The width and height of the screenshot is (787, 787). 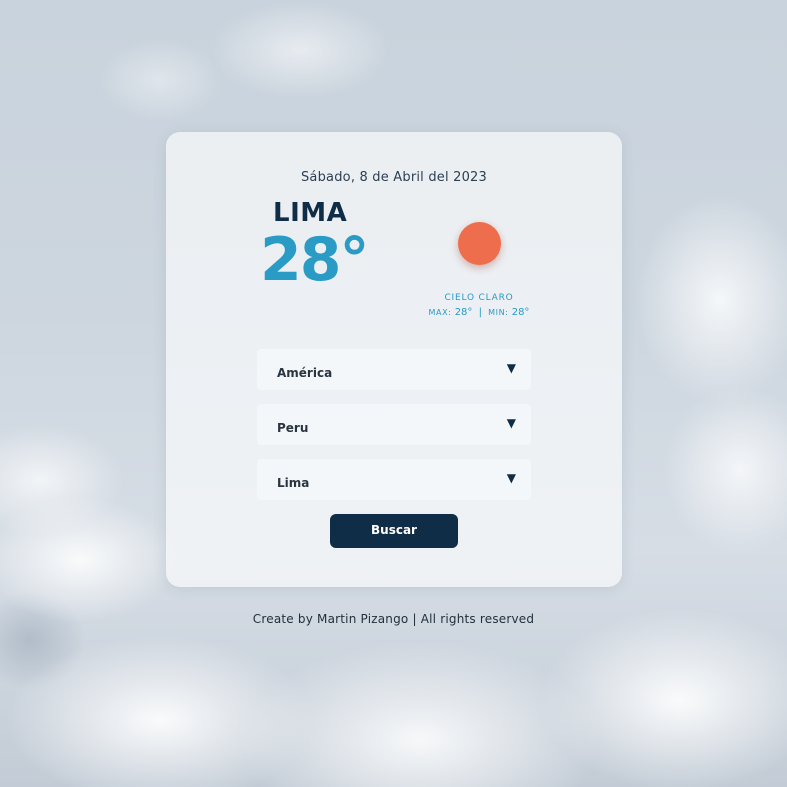 I want to click on max-label: MAX:, so click(x=440, y=312).